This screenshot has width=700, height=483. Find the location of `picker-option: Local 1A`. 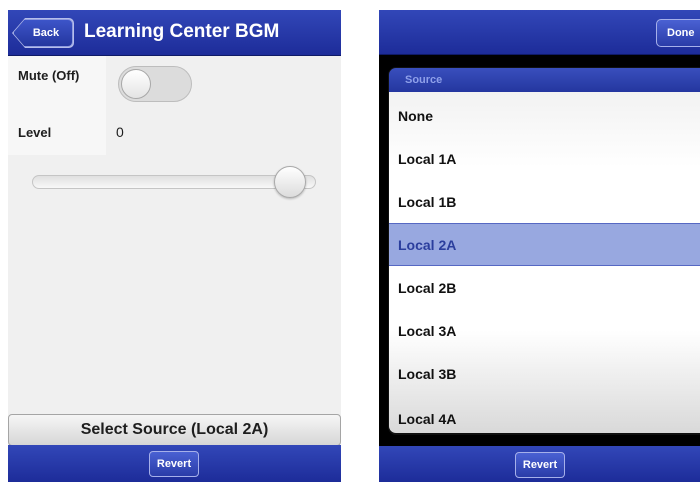

picker-option: Local 1A is located at coordinates (544, 158).